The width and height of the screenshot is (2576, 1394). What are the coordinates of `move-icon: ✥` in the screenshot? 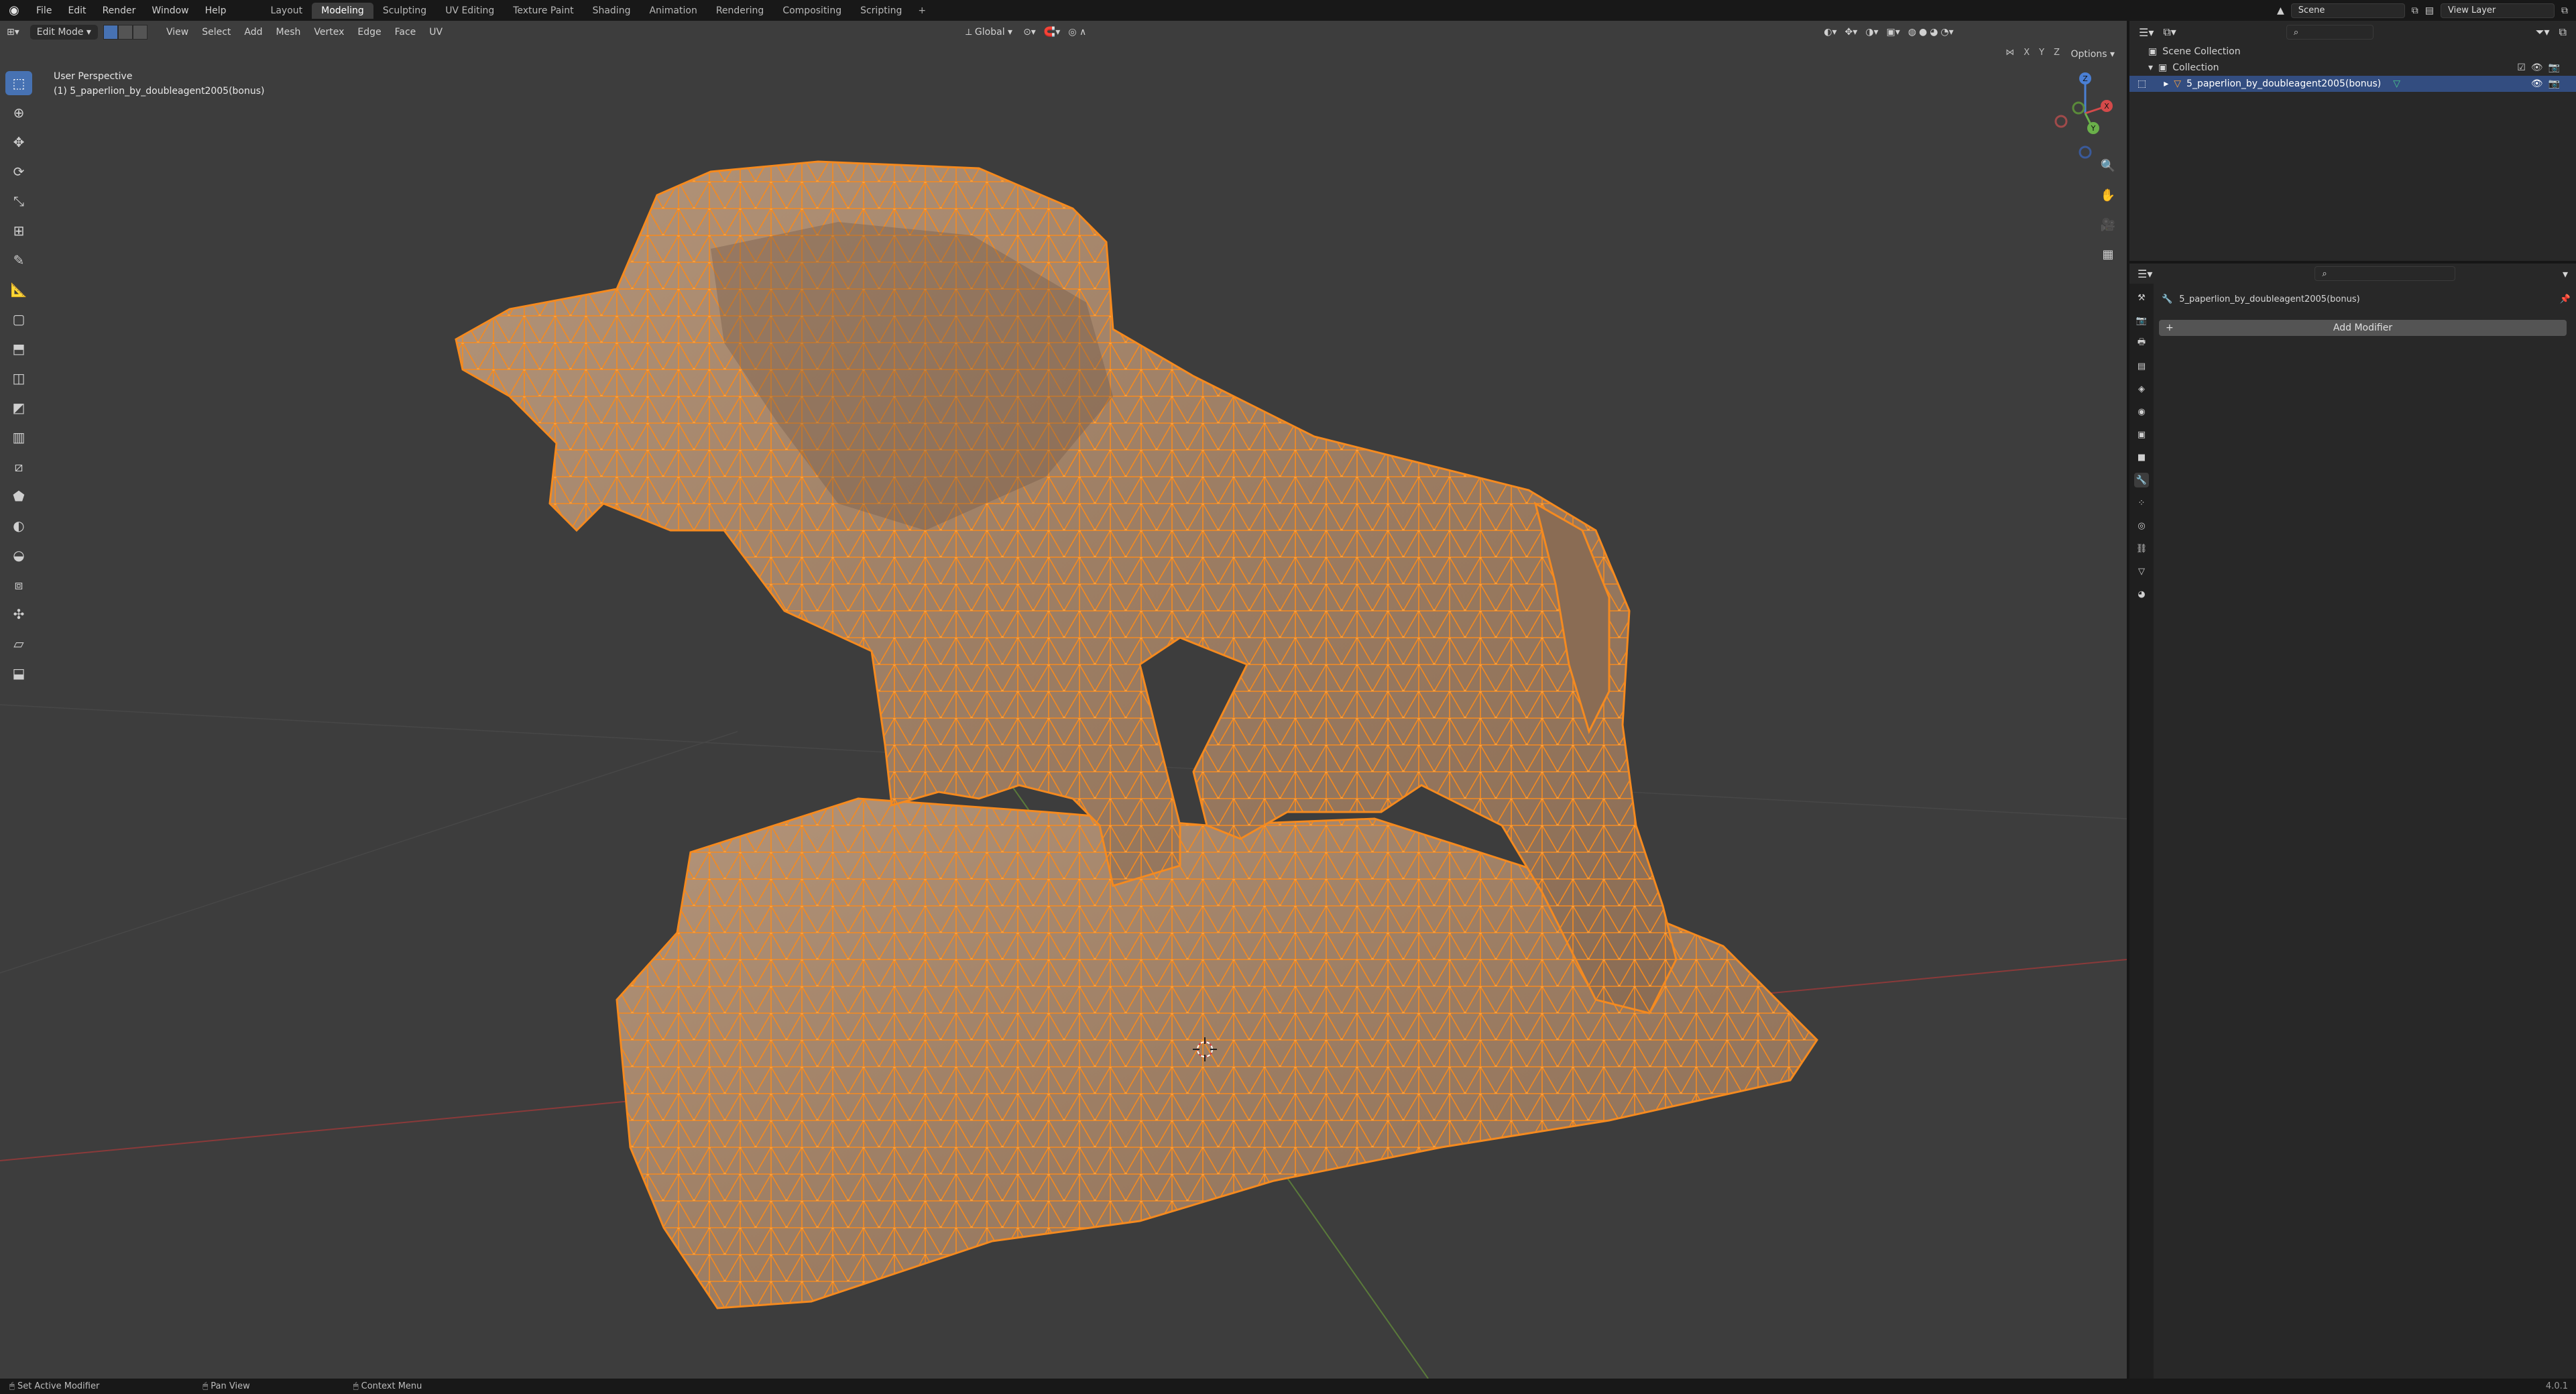 It's located at (18, 142).